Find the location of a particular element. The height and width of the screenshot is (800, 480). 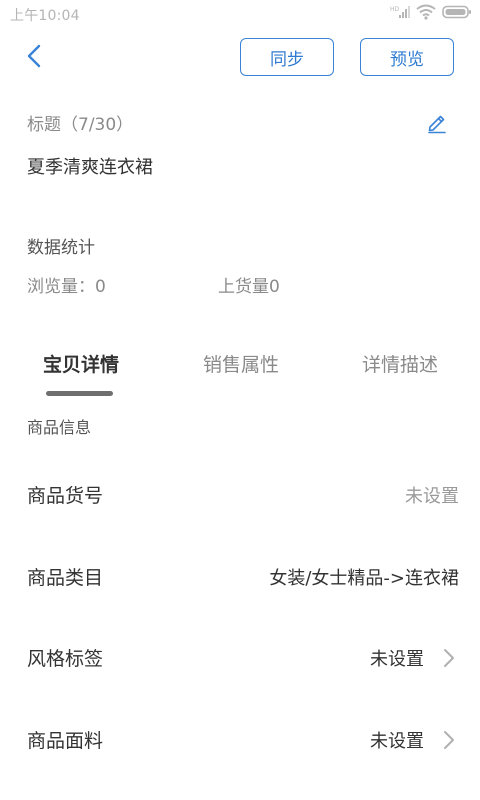

active-tab-indicator is located at coordinates (79, 393).